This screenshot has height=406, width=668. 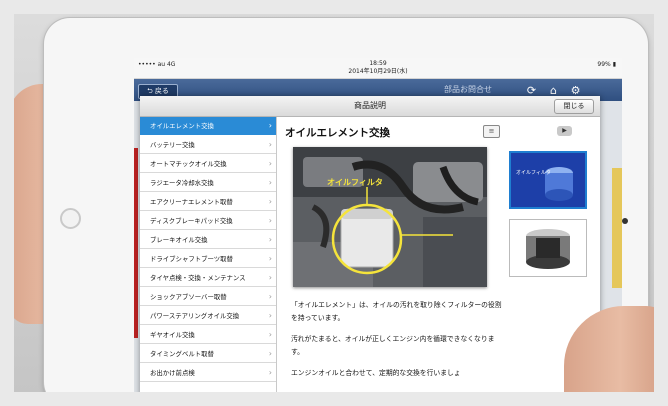 I want to click on sidebar-item-brake-pad: ディスクブレーキパッド交換 ›, so click(x=208, y=221).